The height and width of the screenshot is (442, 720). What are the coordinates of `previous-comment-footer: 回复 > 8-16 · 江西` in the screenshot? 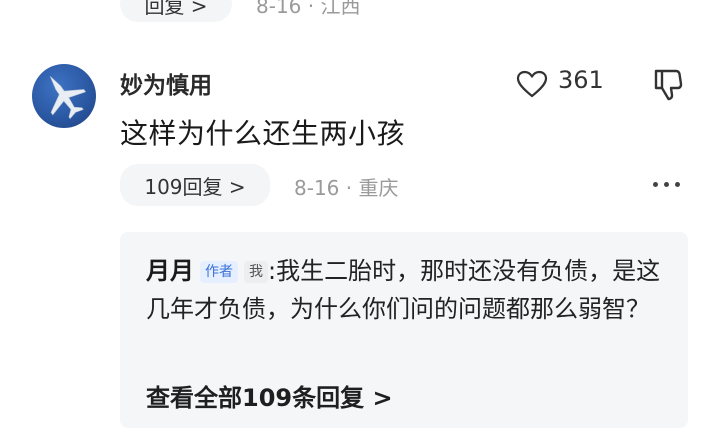 It's located at (360, 11).